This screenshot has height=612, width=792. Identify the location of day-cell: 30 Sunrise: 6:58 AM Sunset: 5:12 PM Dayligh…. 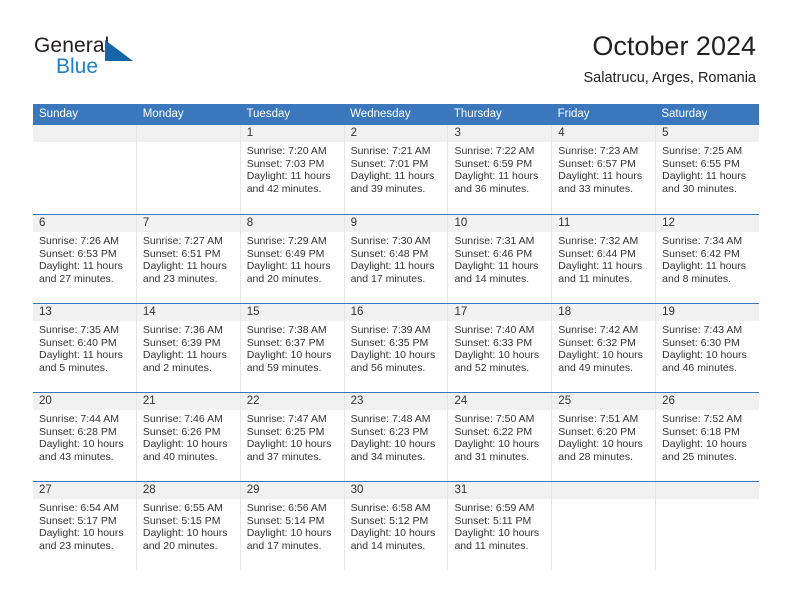
(395, 526).